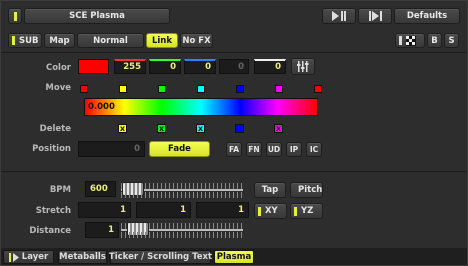 Image resolution: width=468 pixels, height=266 pixels. I want to click on xy-toggle: XY, so click(270, 211).